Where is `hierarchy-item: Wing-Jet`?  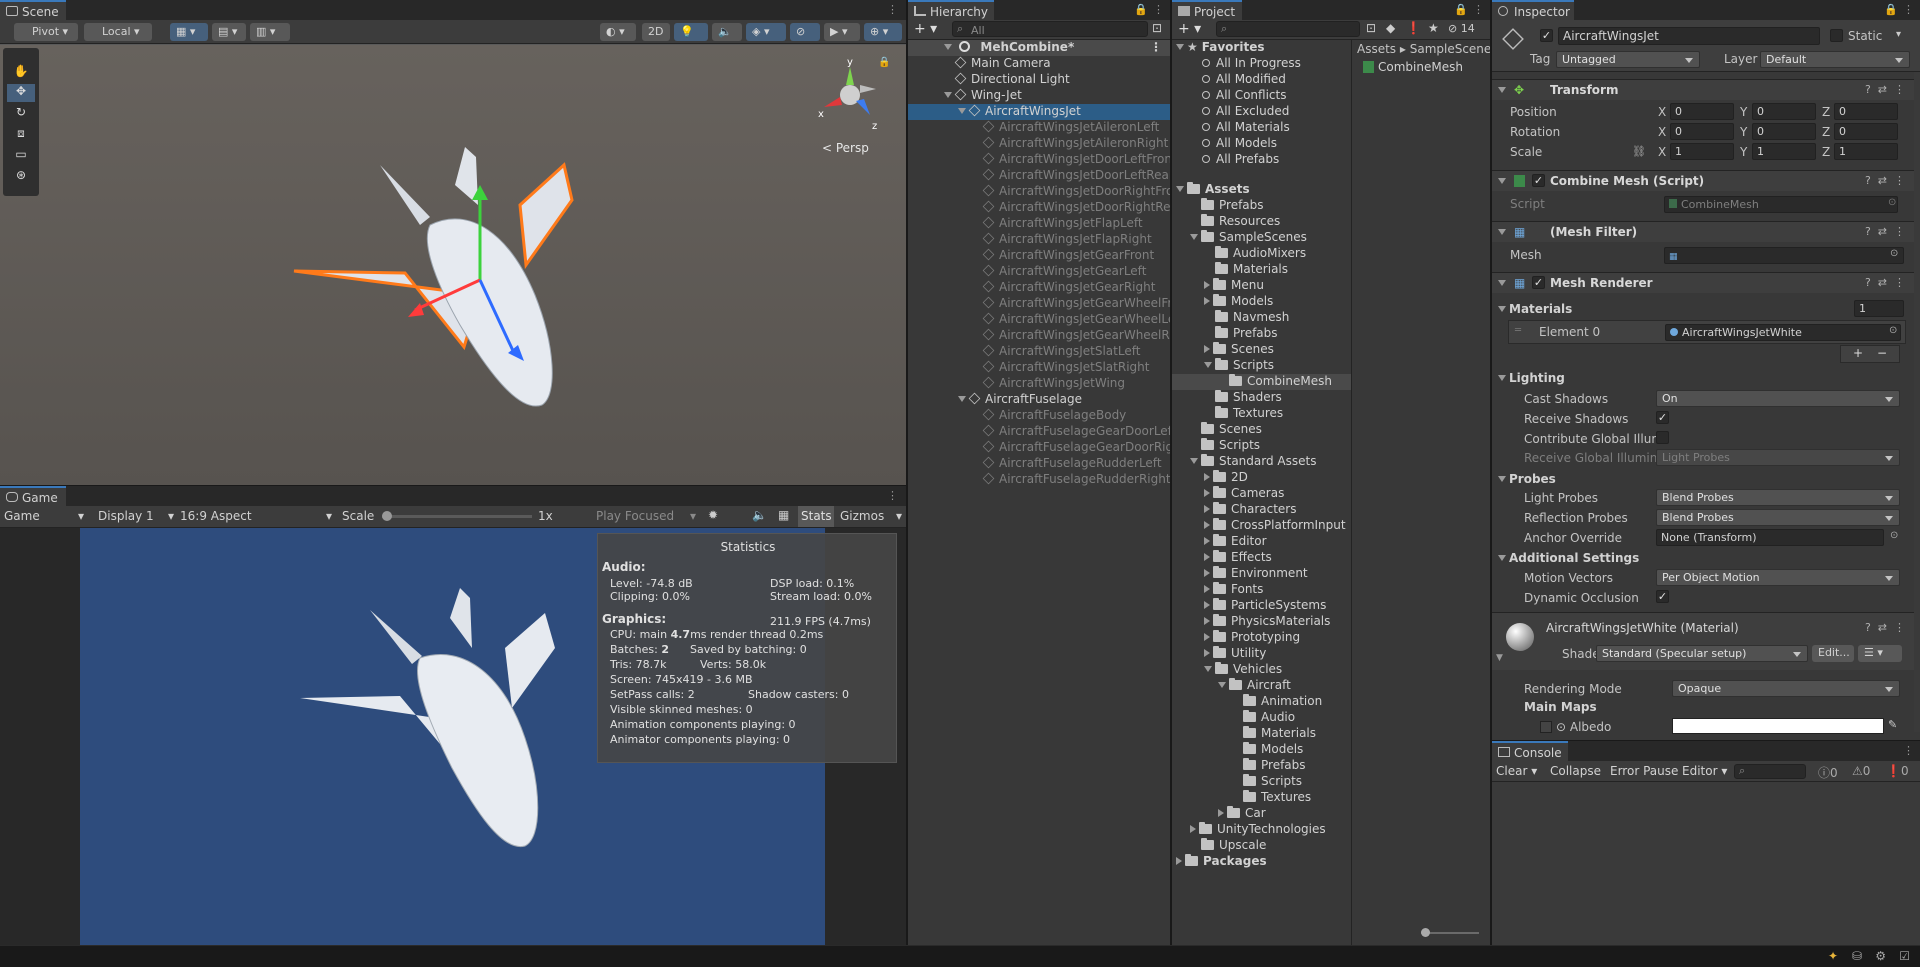 hierarchy-item: Wing-Jet is located at coordinates (1039, 96).